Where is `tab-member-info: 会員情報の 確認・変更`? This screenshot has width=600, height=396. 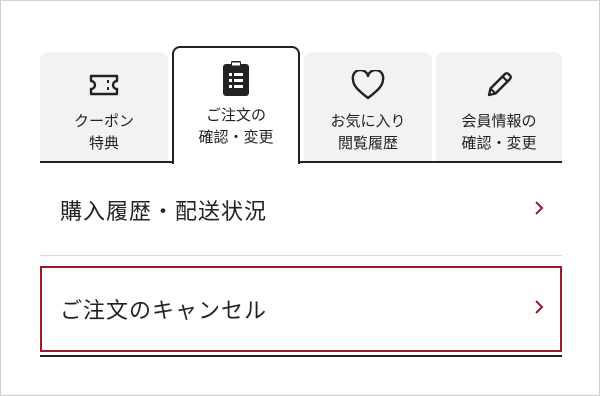
tab-member-info: 会員情報の 確認・変更 is located at coordinates (499, 106).